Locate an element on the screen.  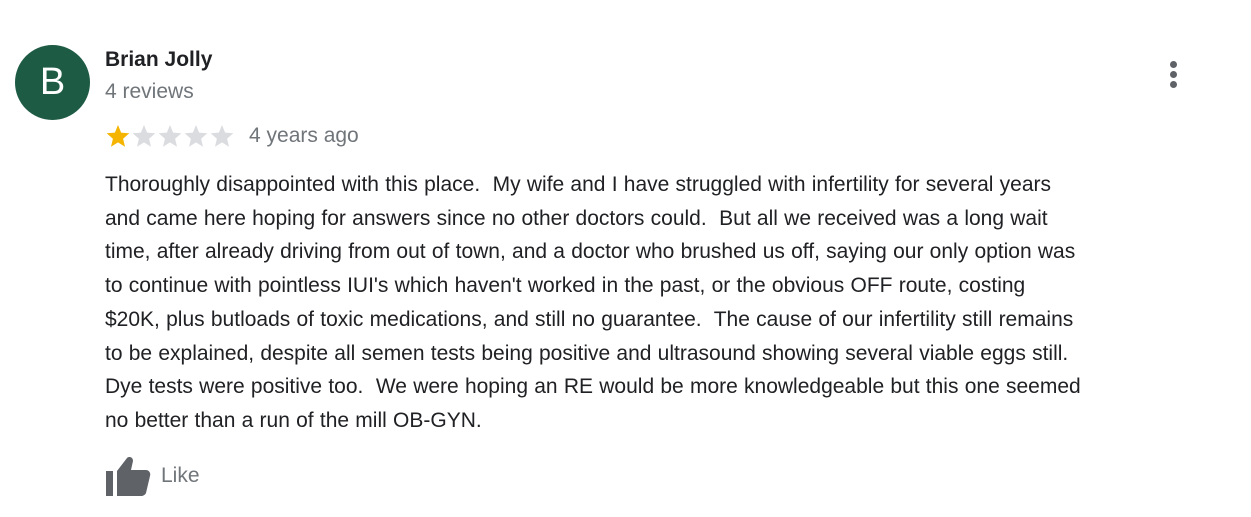
review-text-line: no better than a run of the mill OB-GYN. is located at coordinates (293, 420).